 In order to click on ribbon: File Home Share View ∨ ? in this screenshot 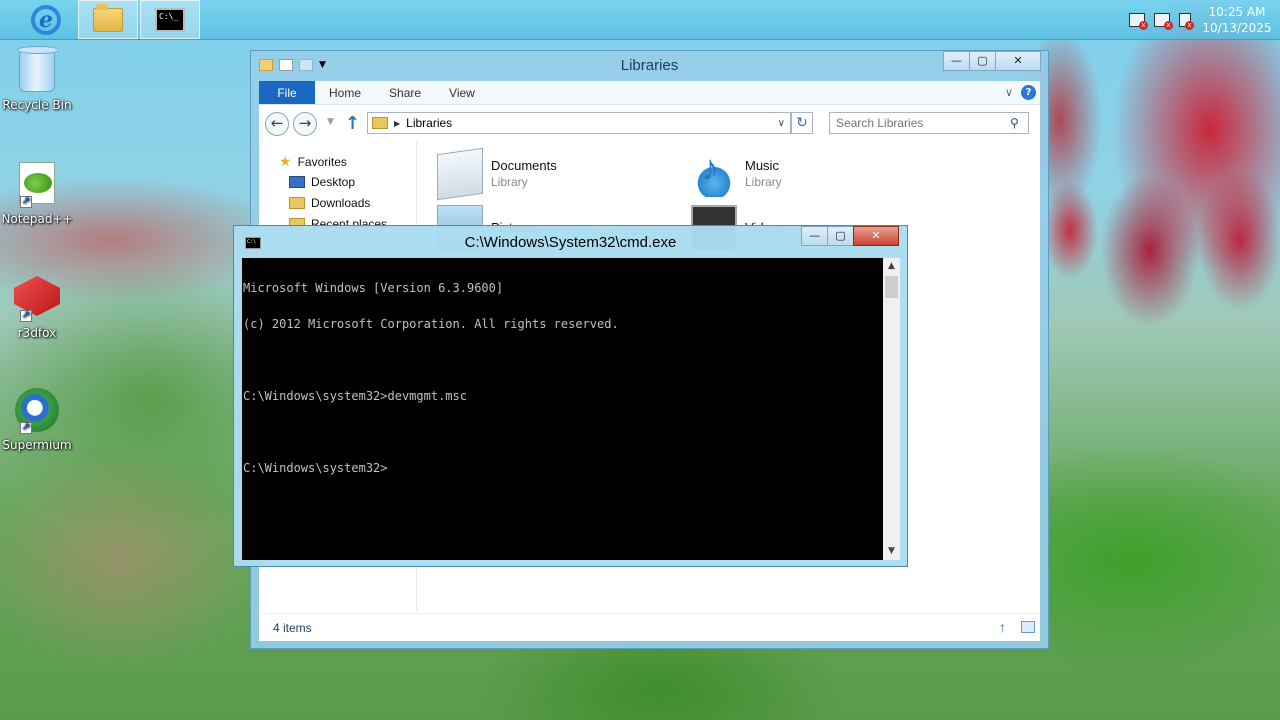, I will do `click(649, 93)`.